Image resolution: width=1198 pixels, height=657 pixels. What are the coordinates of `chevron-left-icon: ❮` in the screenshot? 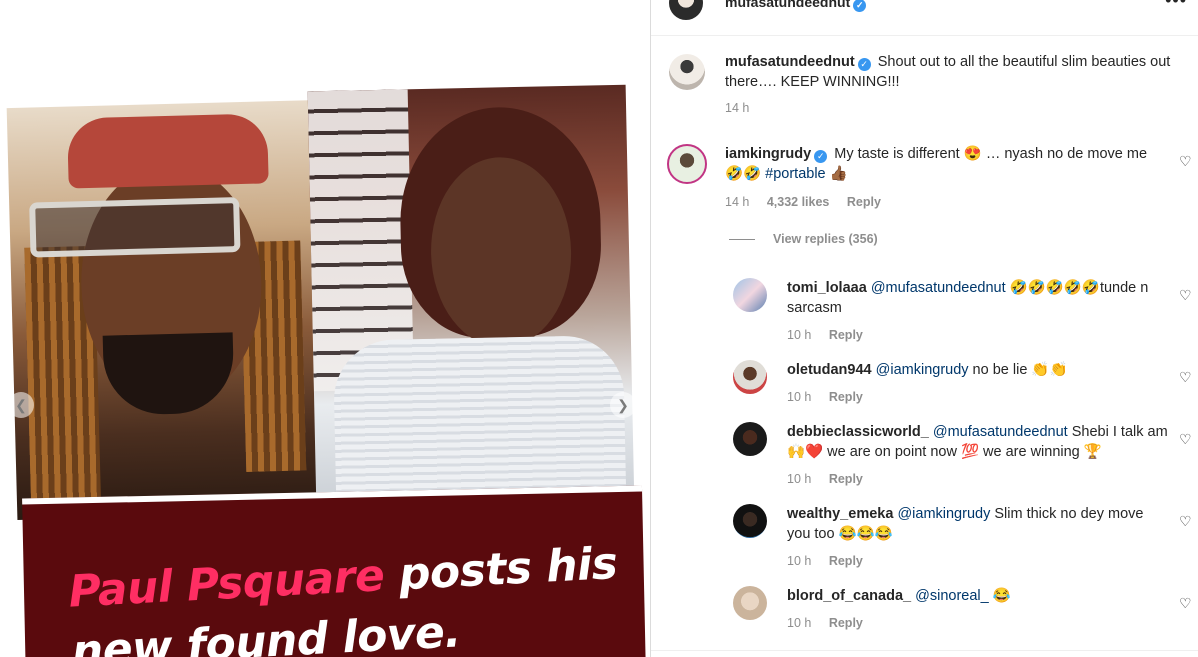 It's located at (21, 405).